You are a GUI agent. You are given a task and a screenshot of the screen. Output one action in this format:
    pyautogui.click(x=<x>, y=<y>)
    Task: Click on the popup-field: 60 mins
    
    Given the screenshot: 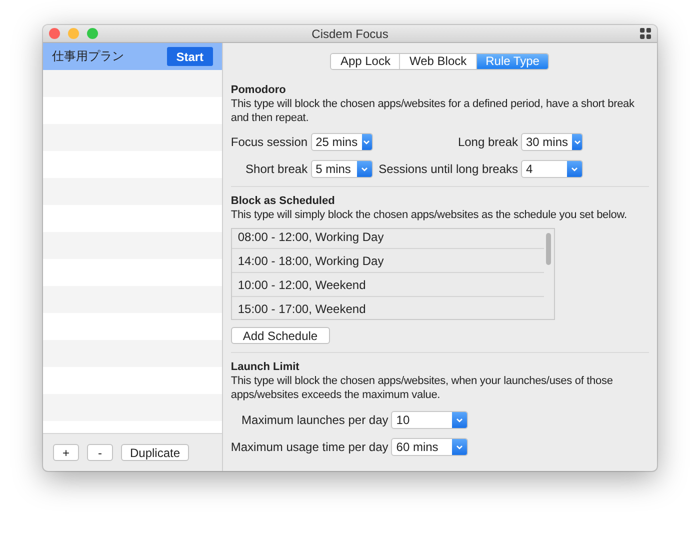 What is the action you would take?
    pyautogui.click(x=429, y=447)
    